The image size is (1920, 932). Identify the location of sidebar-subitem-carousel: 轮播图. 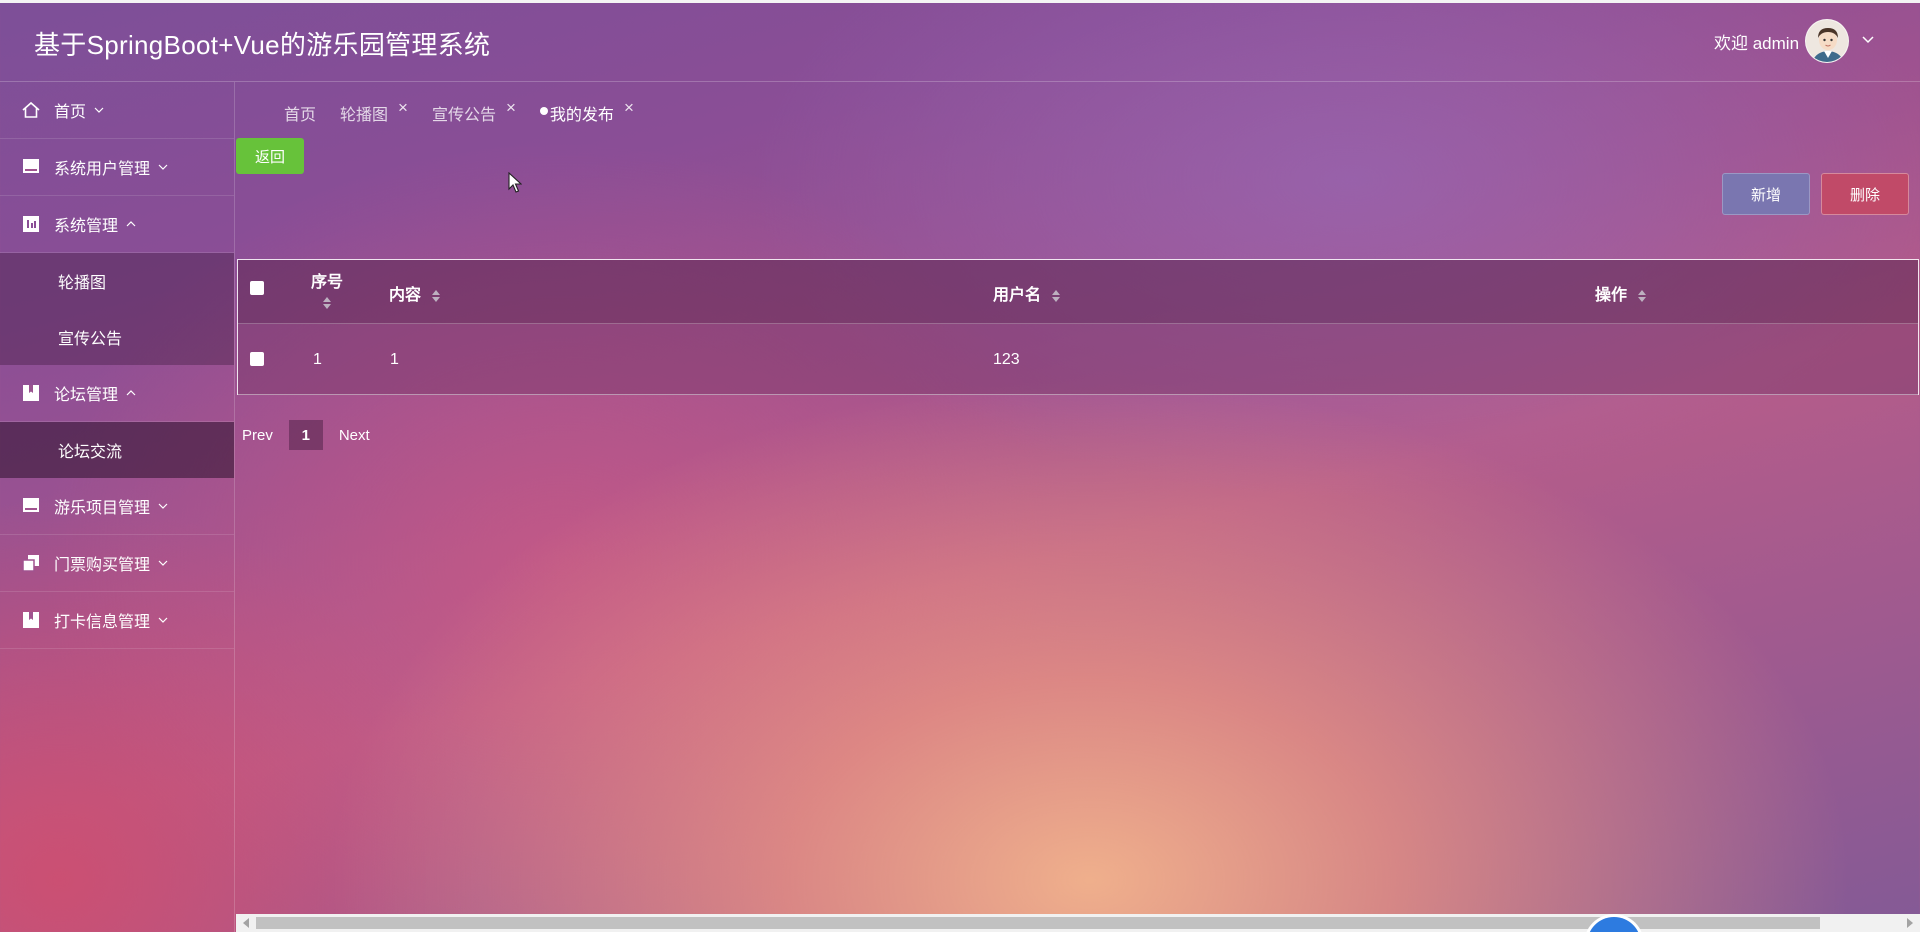
(117, 281).